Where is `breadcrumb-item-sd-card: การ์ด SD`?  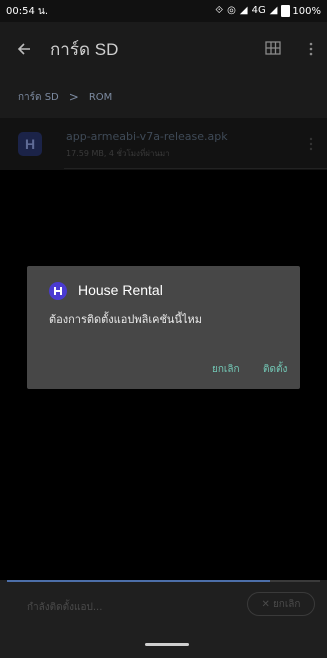
breadcrumb-item-sd-card: การ์ด SD is located at coordinates (38, 97).